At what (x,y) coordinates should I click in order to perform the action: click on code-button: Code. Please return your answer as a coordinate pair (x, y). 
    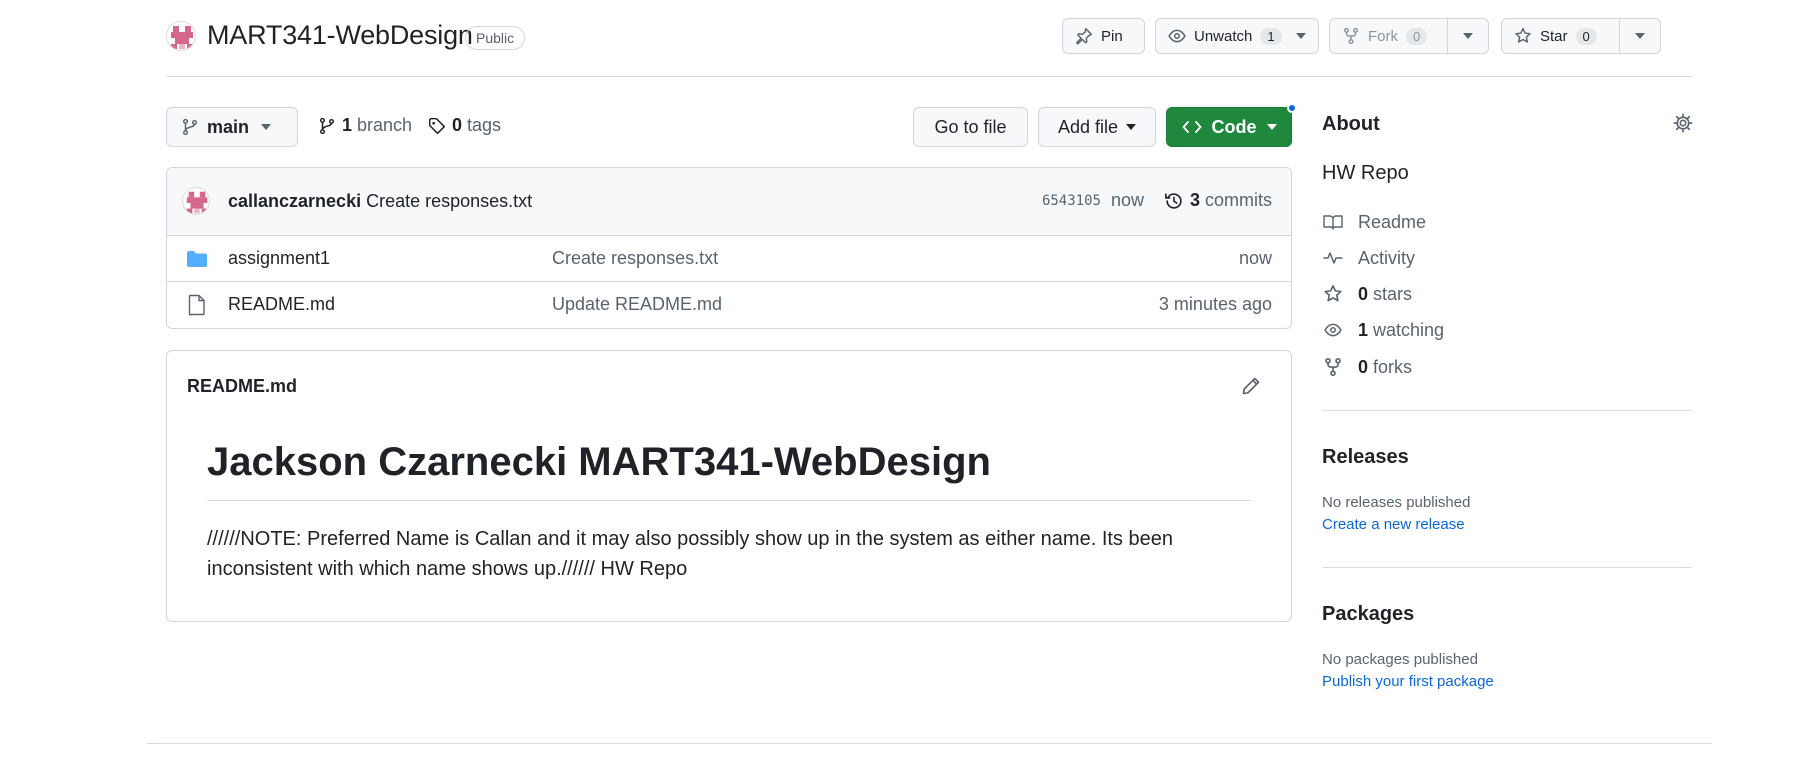
    Looking at the image, I should click on (1229, 127).